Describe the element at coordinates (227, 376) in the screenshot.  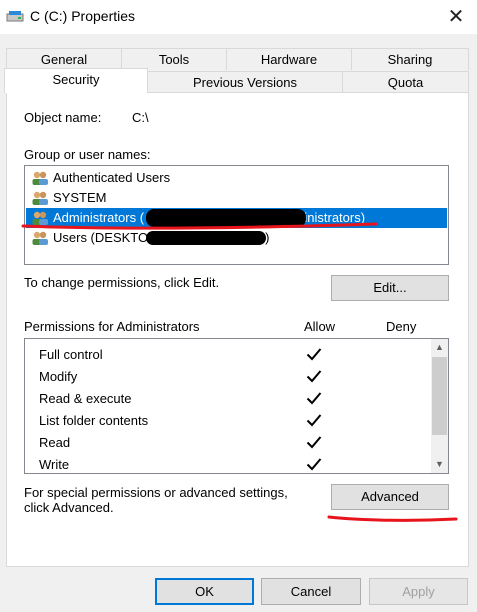
I see `permission-row-modify: Modify` at that location.